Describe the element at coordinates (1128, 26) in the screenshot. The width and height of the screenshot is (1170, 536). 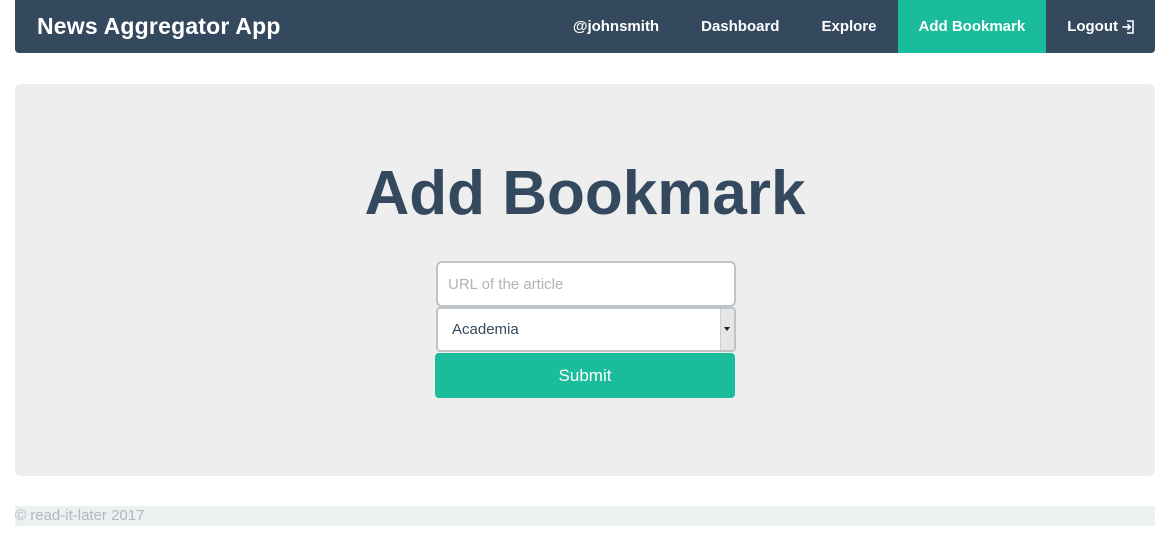
I see `logout-icon` at that location.